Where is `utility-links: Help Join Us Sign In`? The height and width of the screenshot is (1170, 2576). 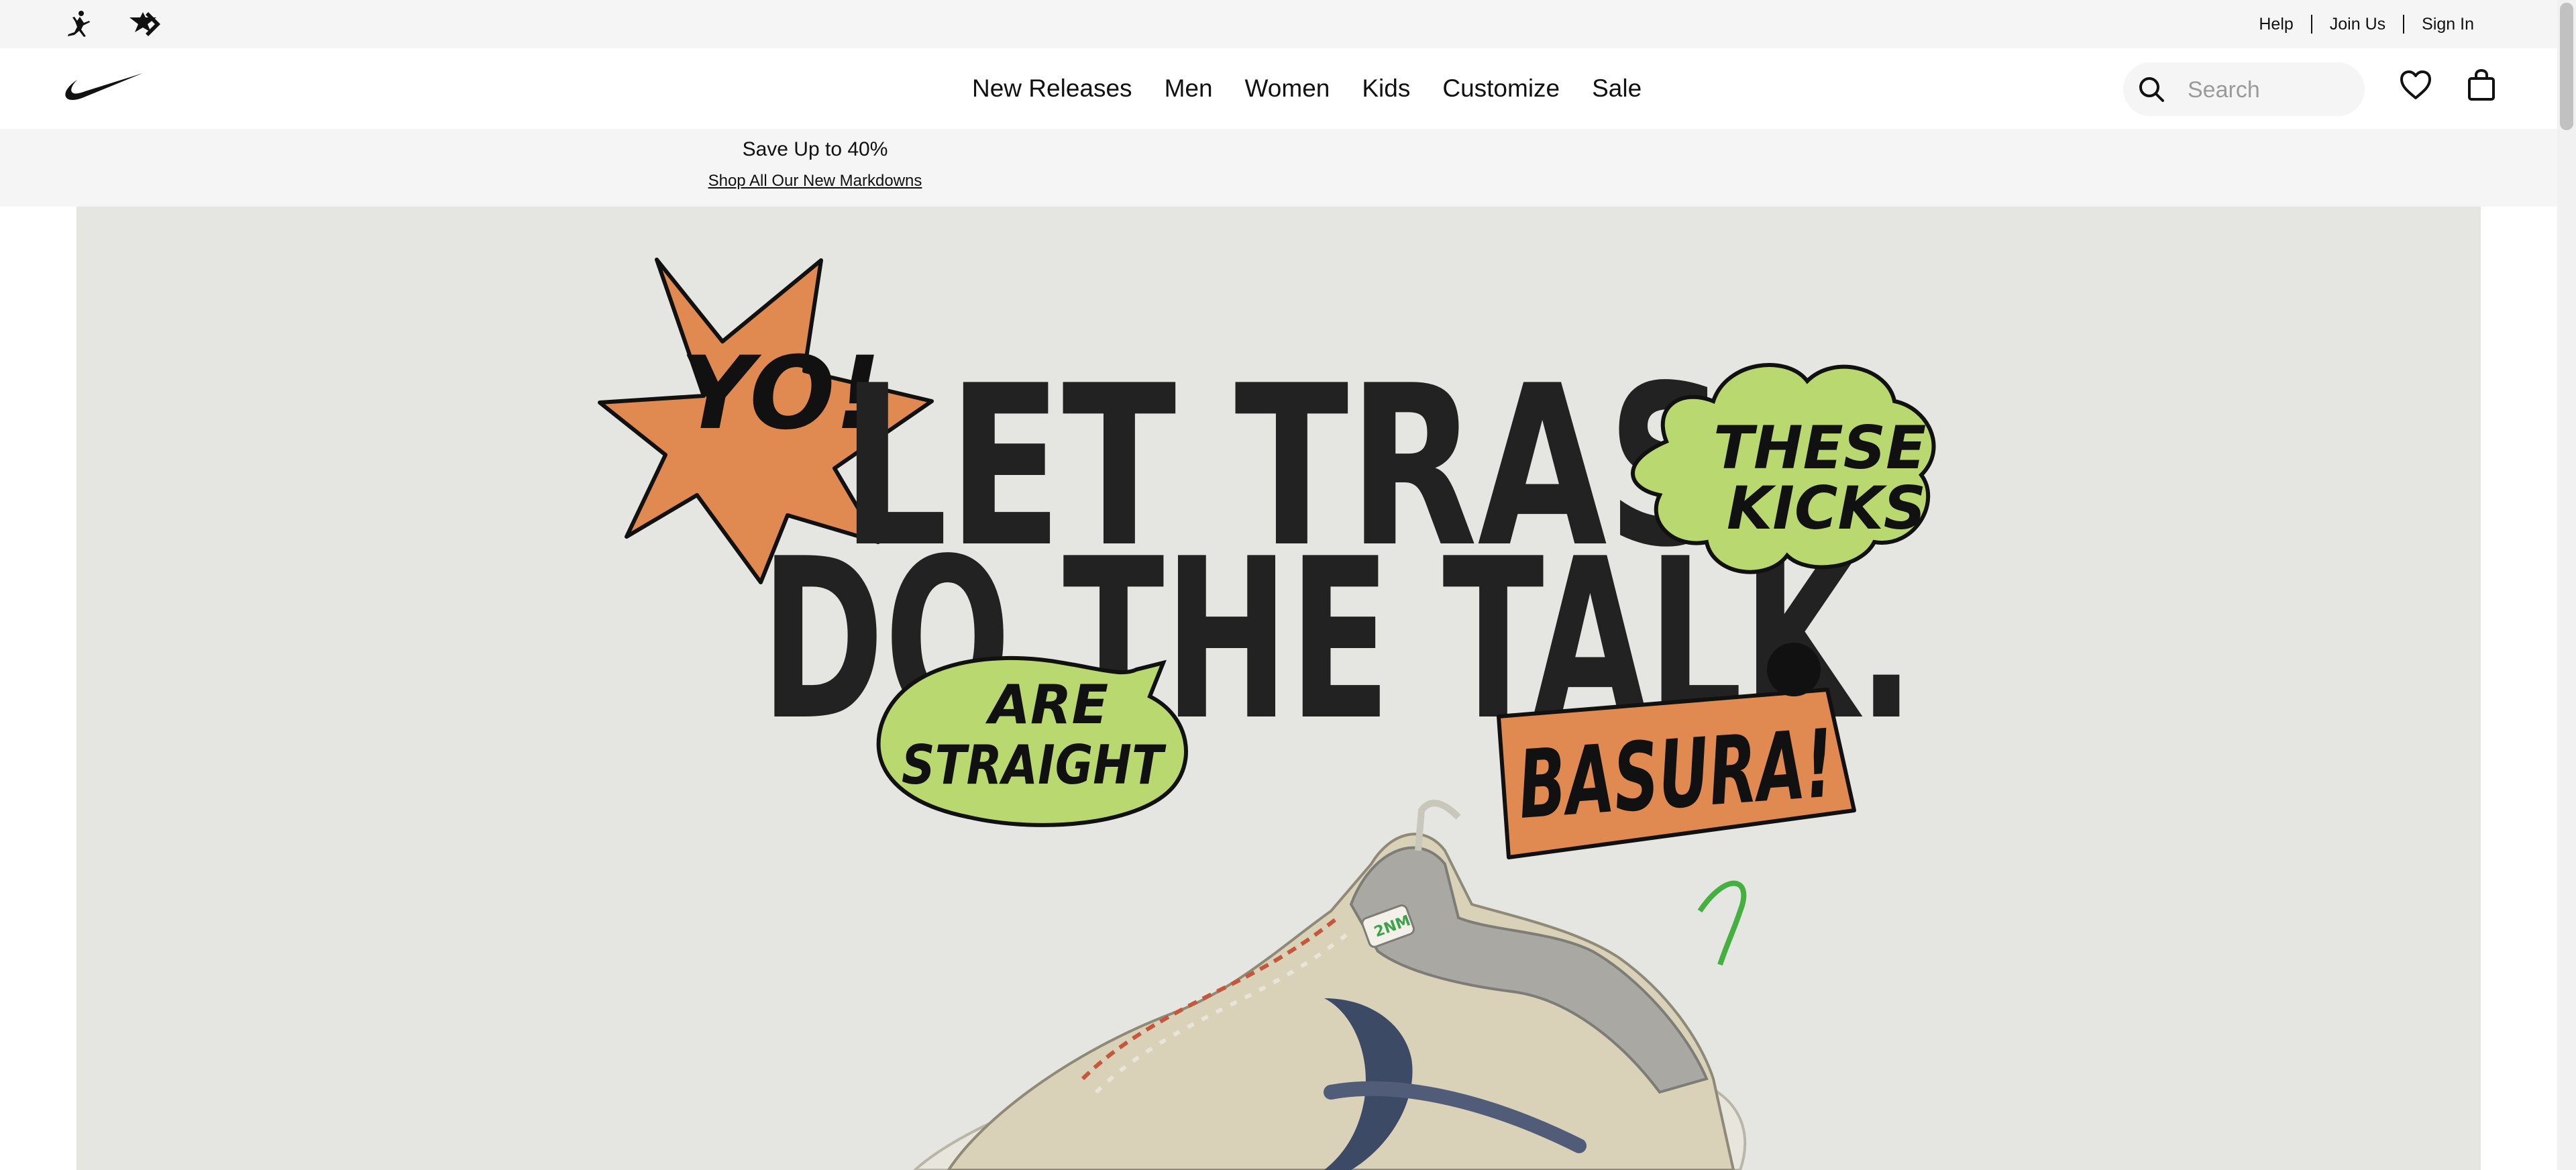
utility-links: Help Join Us Sign In is located at coordinates (2366, 24).